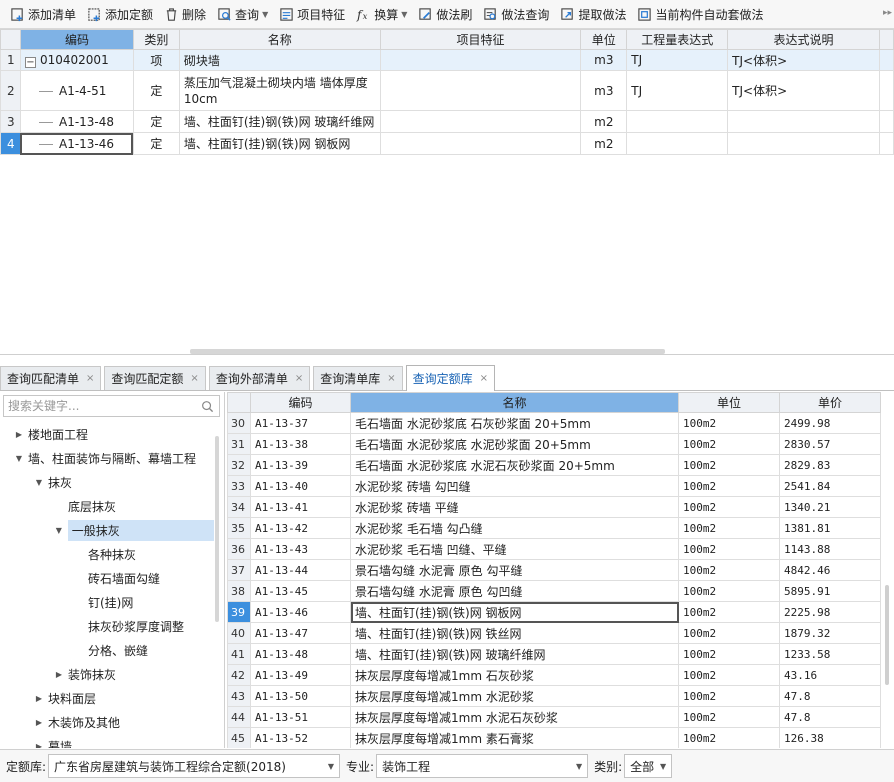 The height and width of the screenshot is (782, 894). What do you see at coordinates (300, 423) in the screenshot?
I see `code-cell: A1-13-37` at bounding box center [300, 423].